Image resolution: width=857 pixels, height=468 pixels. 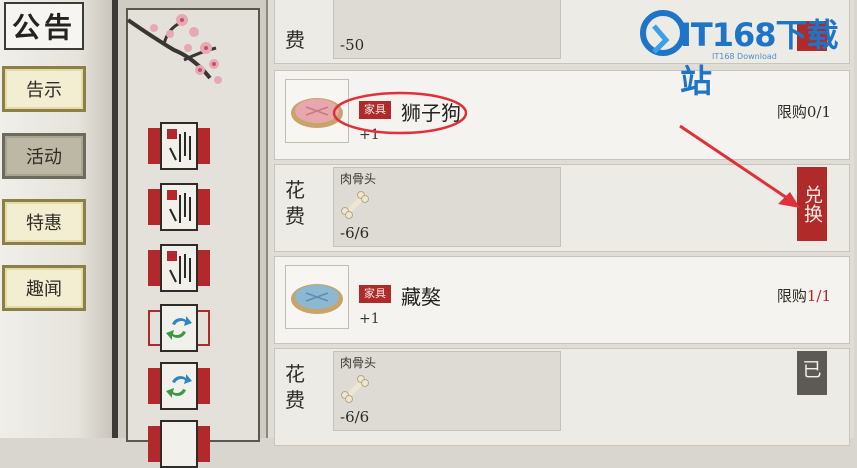 What do you see at coordinates (562, 397) in the screenshot?
I see `cost-row: 花费 肉骨头 -6/6 已` at bounding box center [562, 397].